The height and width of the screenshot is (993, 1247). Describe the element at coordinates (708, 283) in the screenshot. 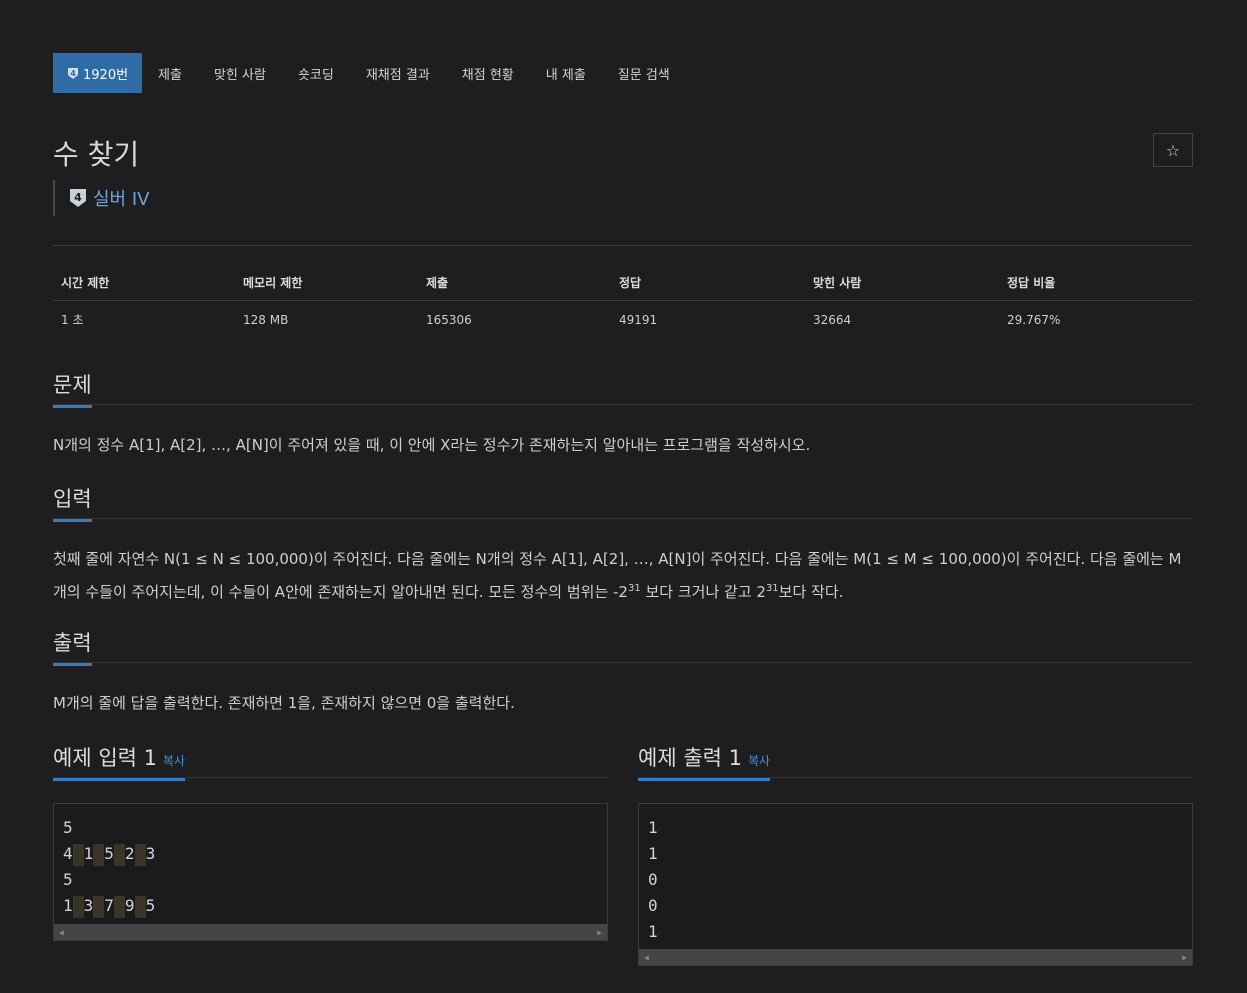

I see `th-accepted: 정답` at that location.